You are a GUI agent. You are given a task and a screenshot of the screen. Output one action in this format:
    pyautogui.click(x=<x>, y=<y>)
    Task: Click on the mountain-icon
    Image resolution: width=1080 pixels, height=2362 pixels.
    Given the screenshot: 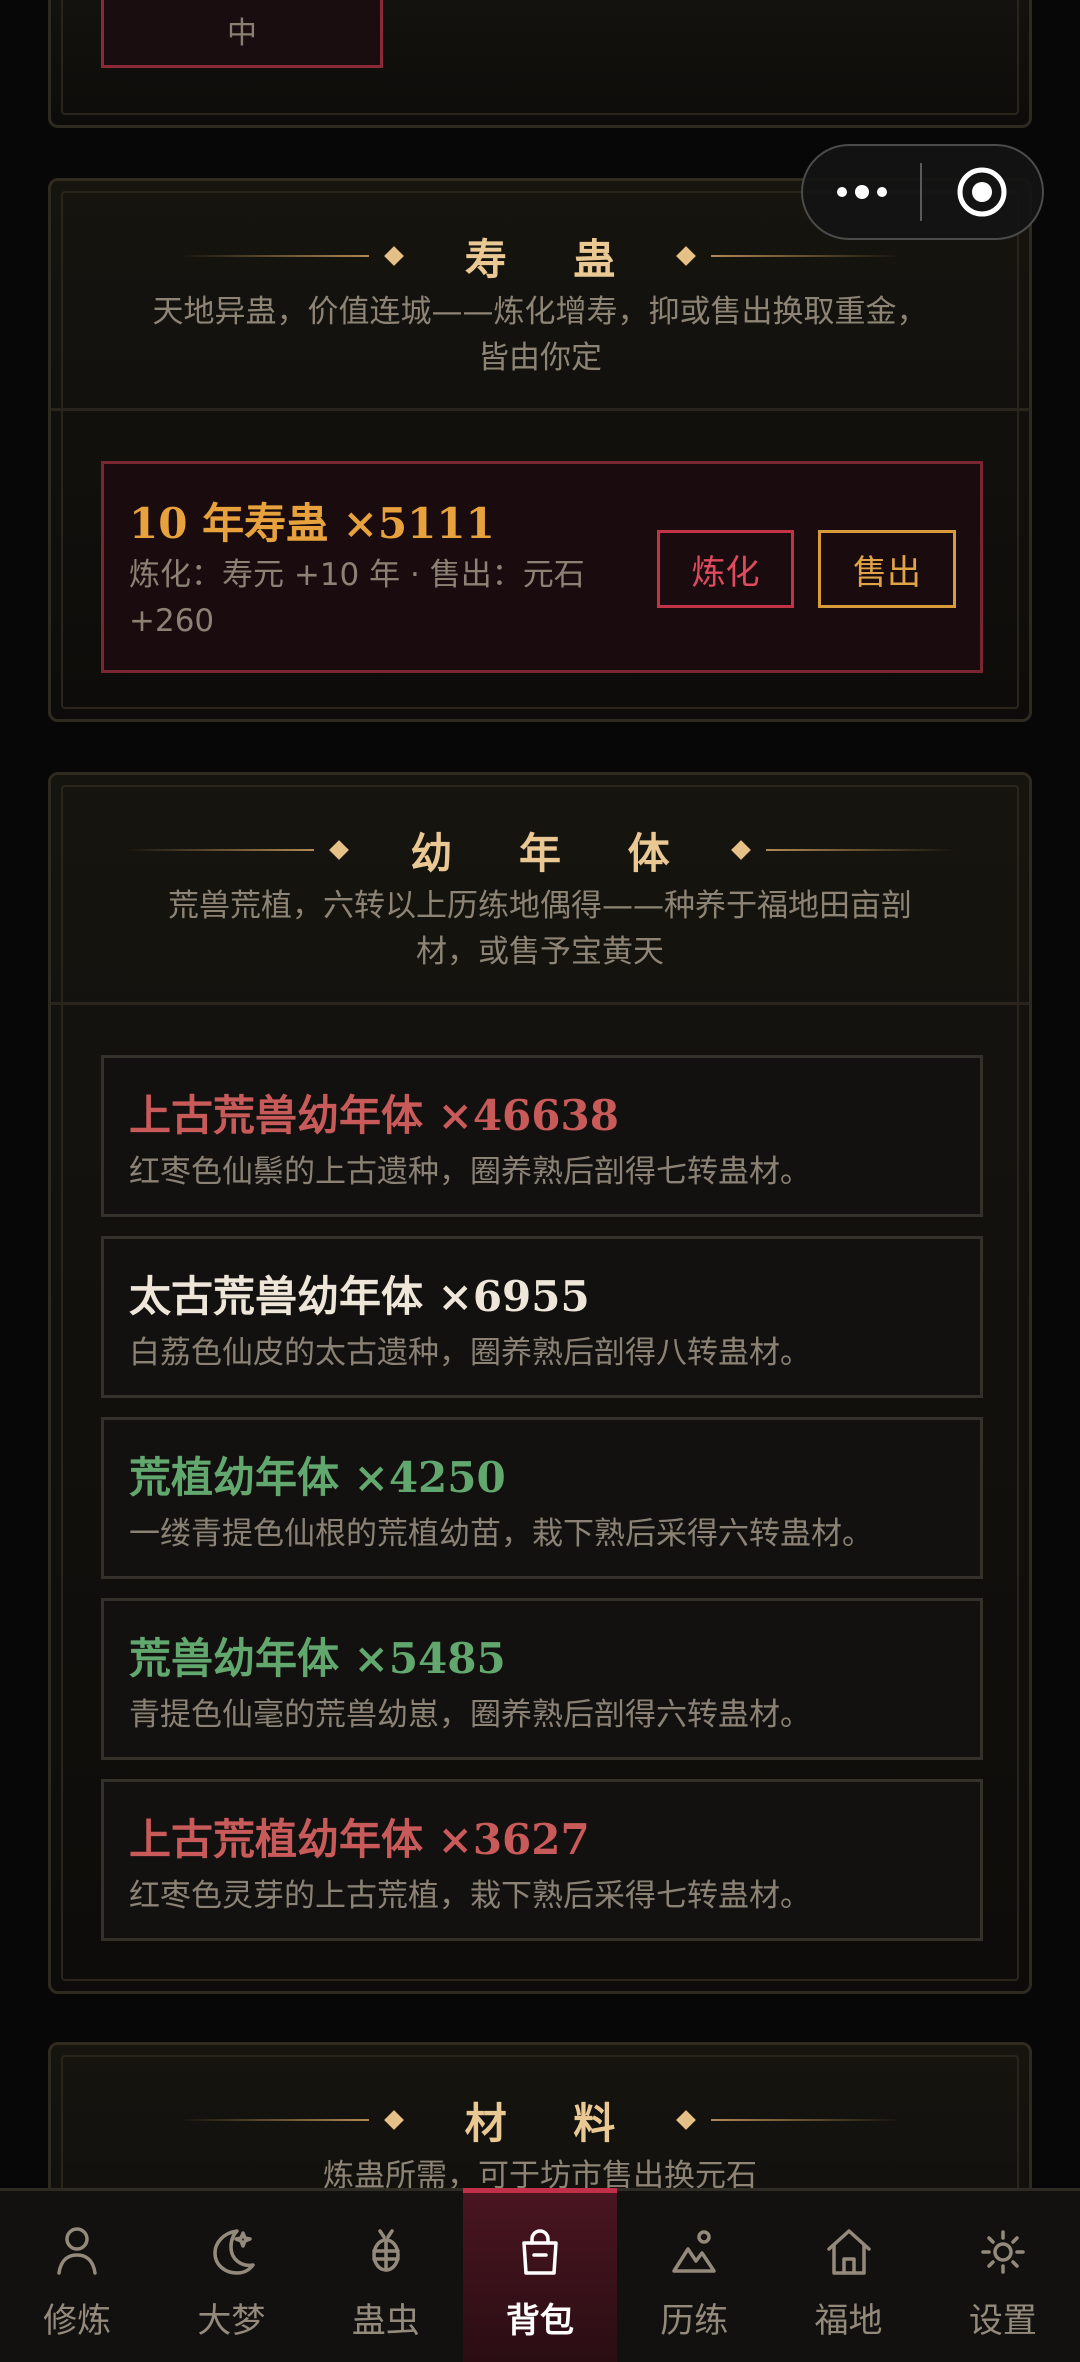 What is the action you would take?
    pyautogui.click(x=694, y=2251)
    